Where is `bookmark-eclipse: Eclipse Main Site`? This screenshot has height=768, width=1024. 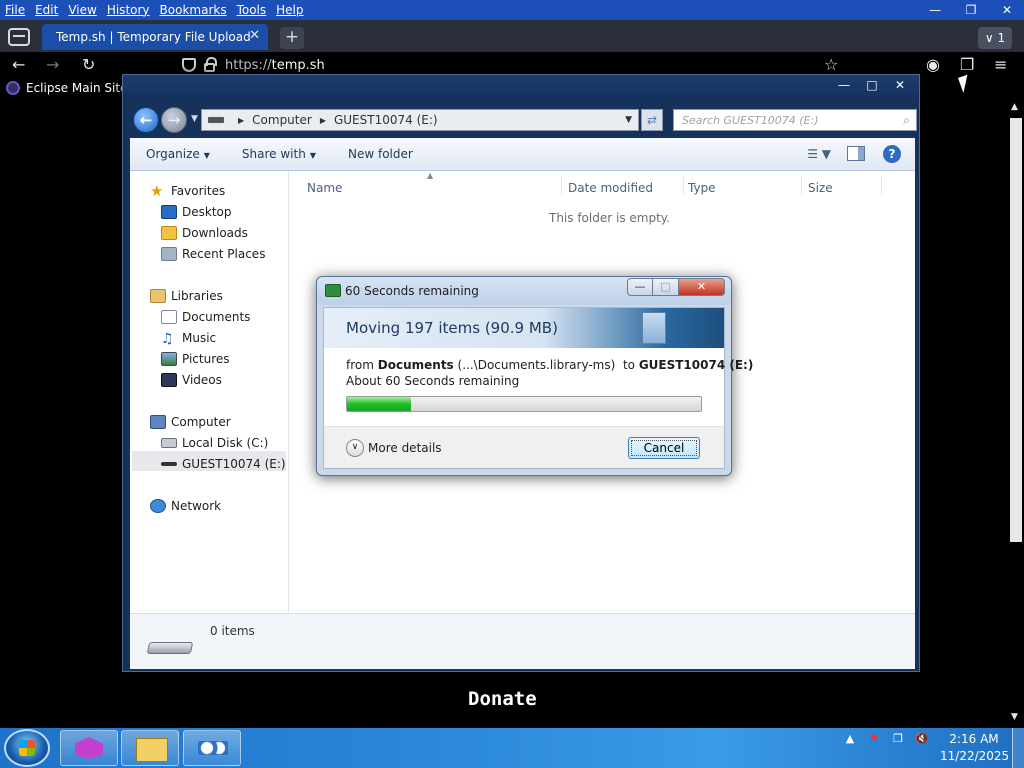
bookmark-eclipse: Eclipse Main Site is located at coordinates (66, 88).